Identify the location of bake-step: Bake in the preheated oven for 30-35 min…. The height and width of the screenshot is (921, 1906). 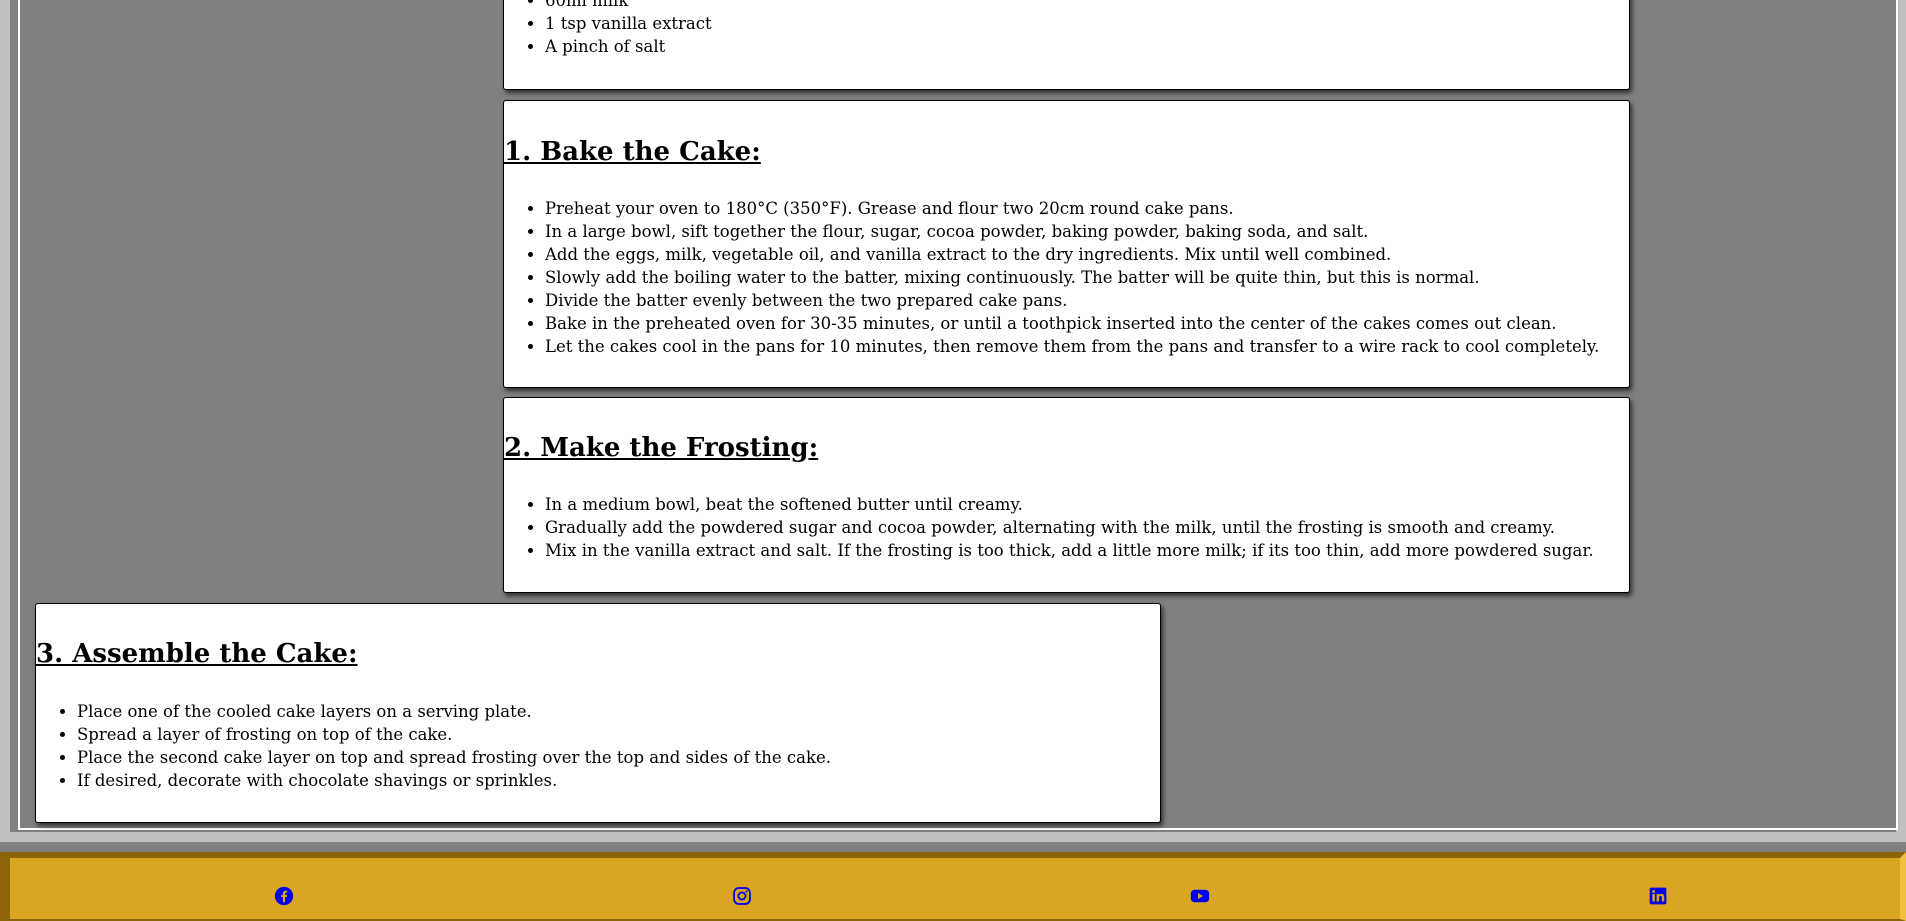
(1072, 323).